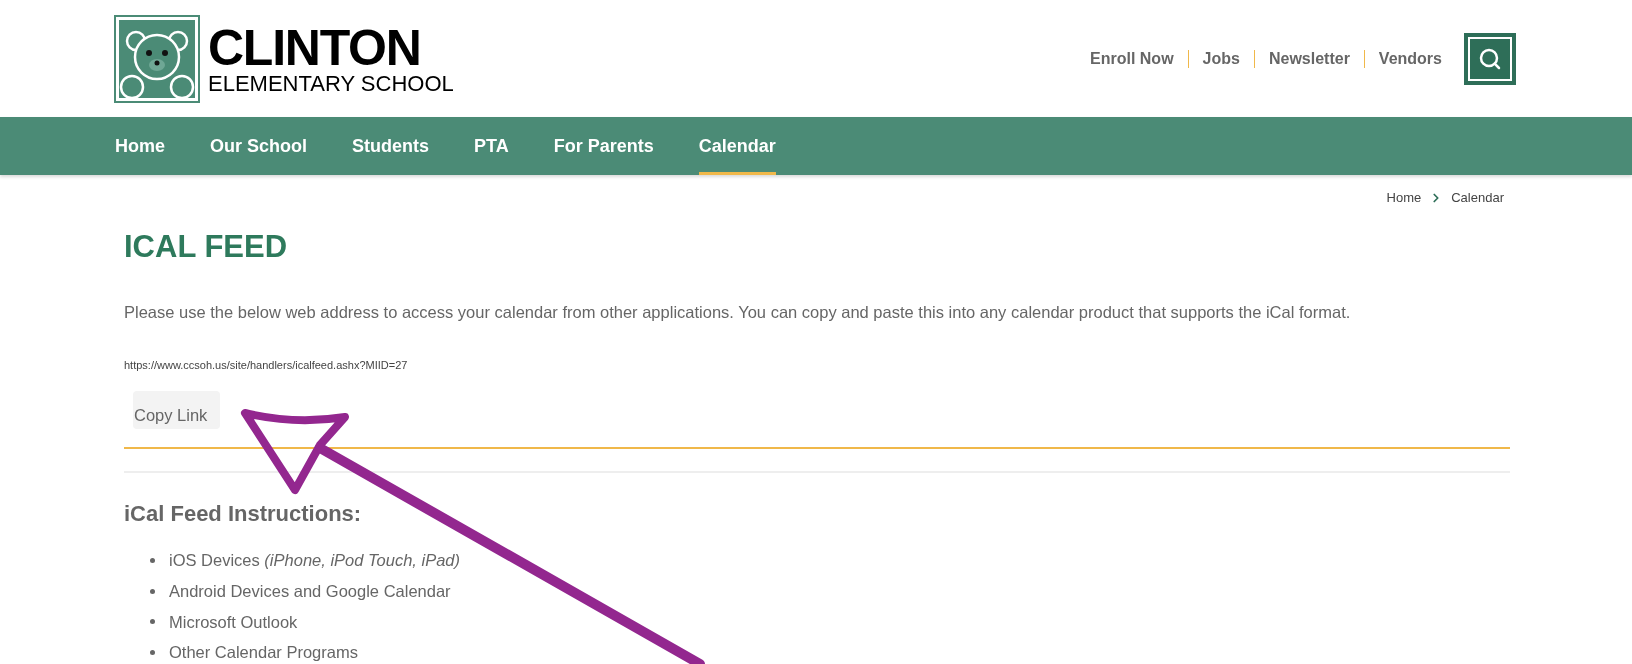  Describe the element at coordinates (737, 146) in the screenshot. I see `nav-tab: Calendar` at that location.